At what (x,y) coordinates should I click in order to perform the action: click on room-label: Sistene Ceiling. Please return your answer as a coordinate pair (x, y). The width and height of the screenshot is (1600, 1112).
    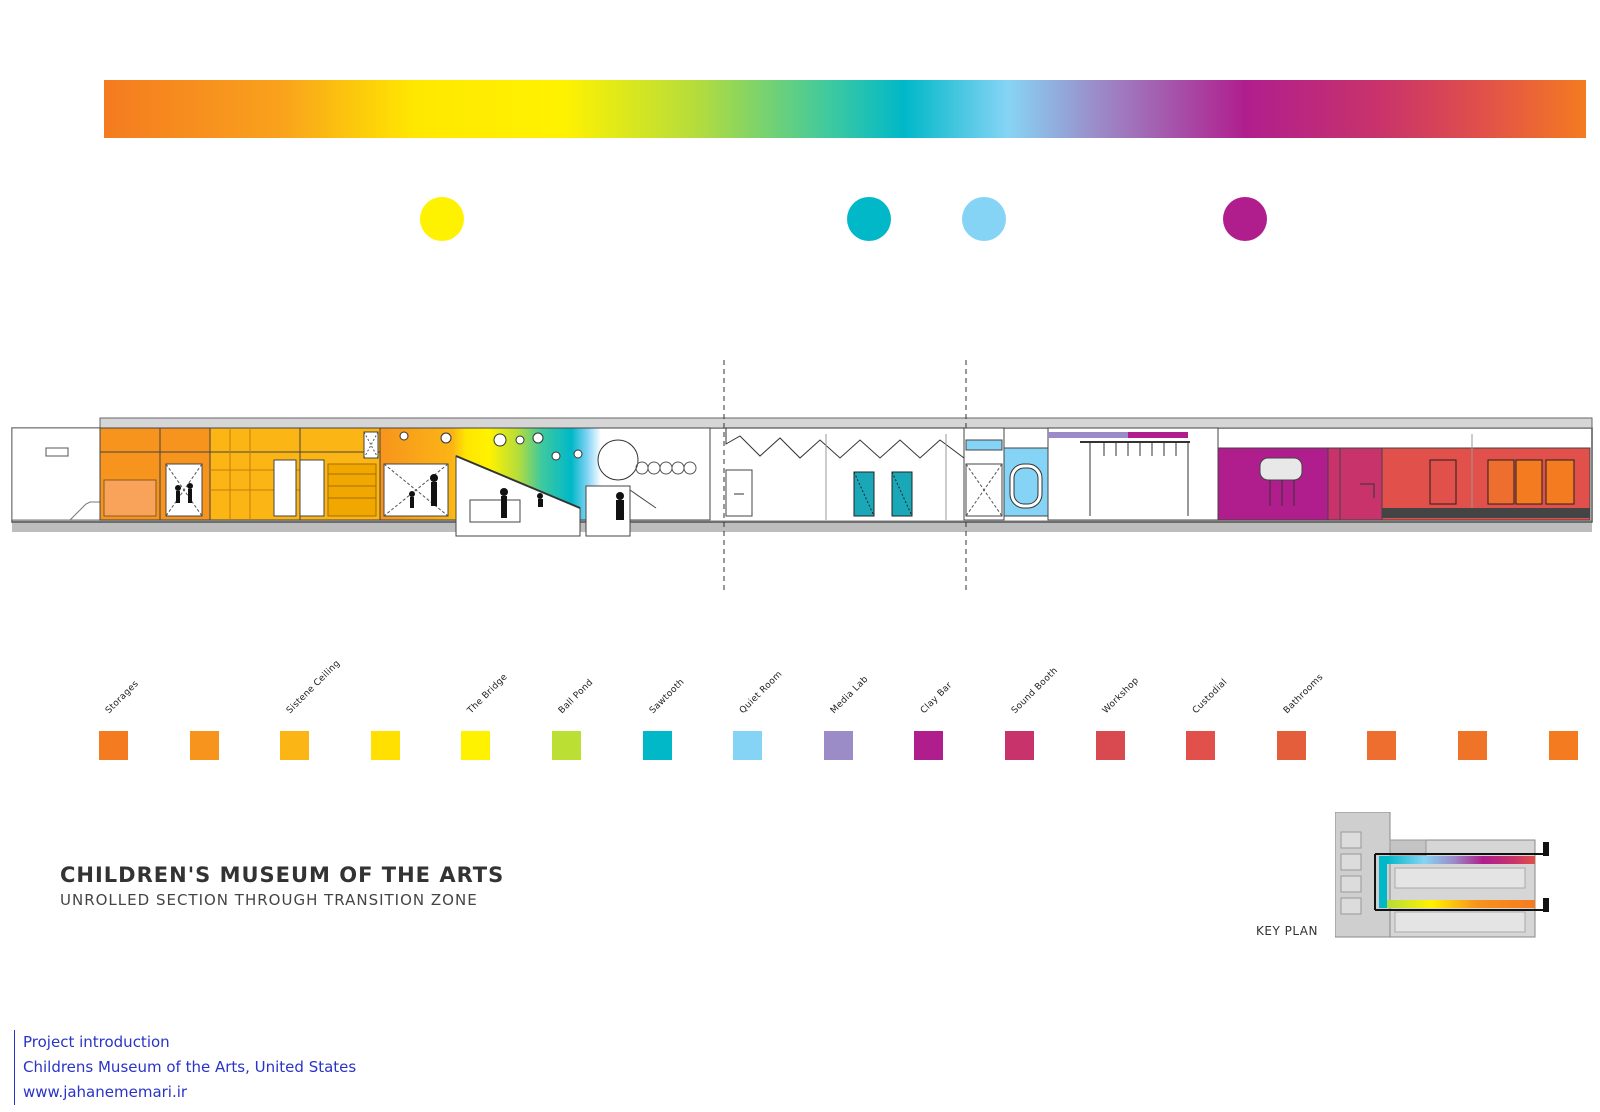
    Looking at the image, I should click on (313, 687).